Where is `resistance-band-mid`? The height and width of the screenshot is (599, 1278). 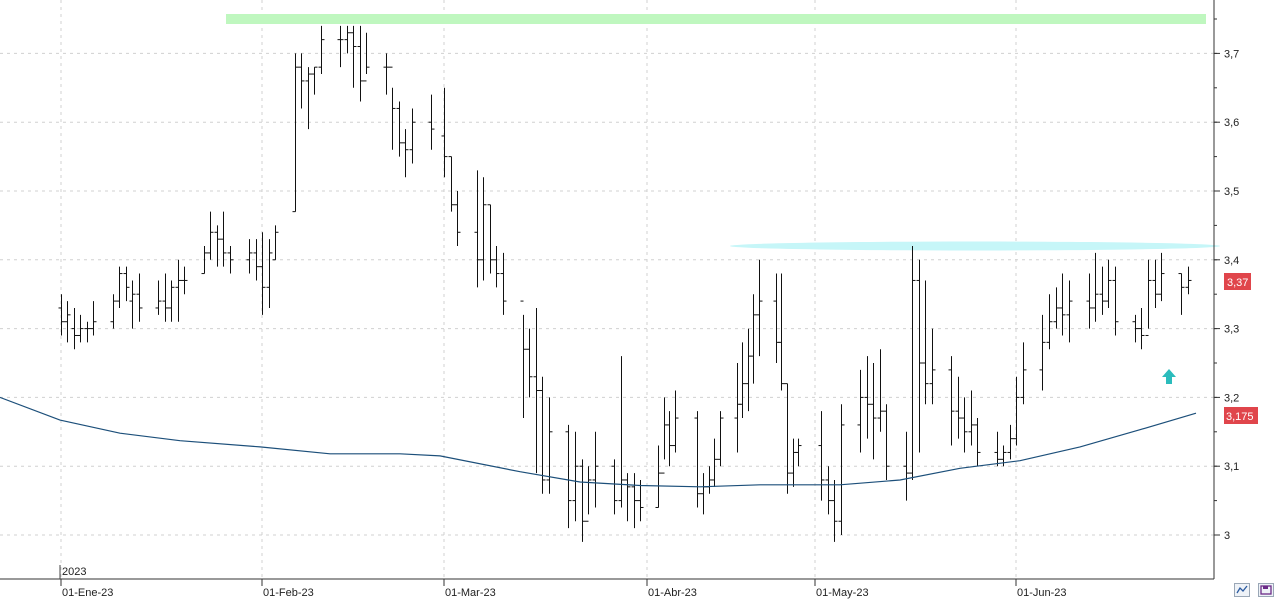 resistance-band-mid is located at coordinates (975, 246).